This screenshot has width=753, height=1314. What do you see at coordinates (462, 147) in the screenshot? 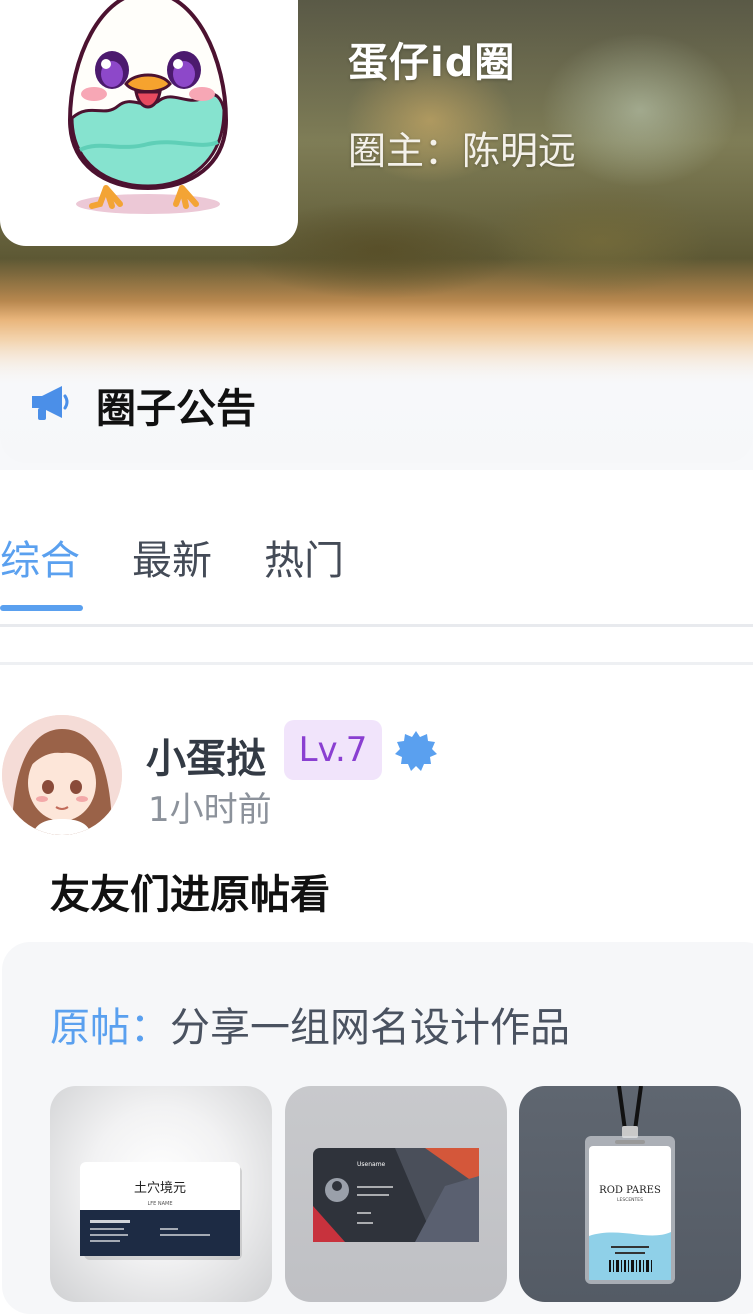
I see `circle-owner: 圈主：陈明远` at bounding box center [462, 147].